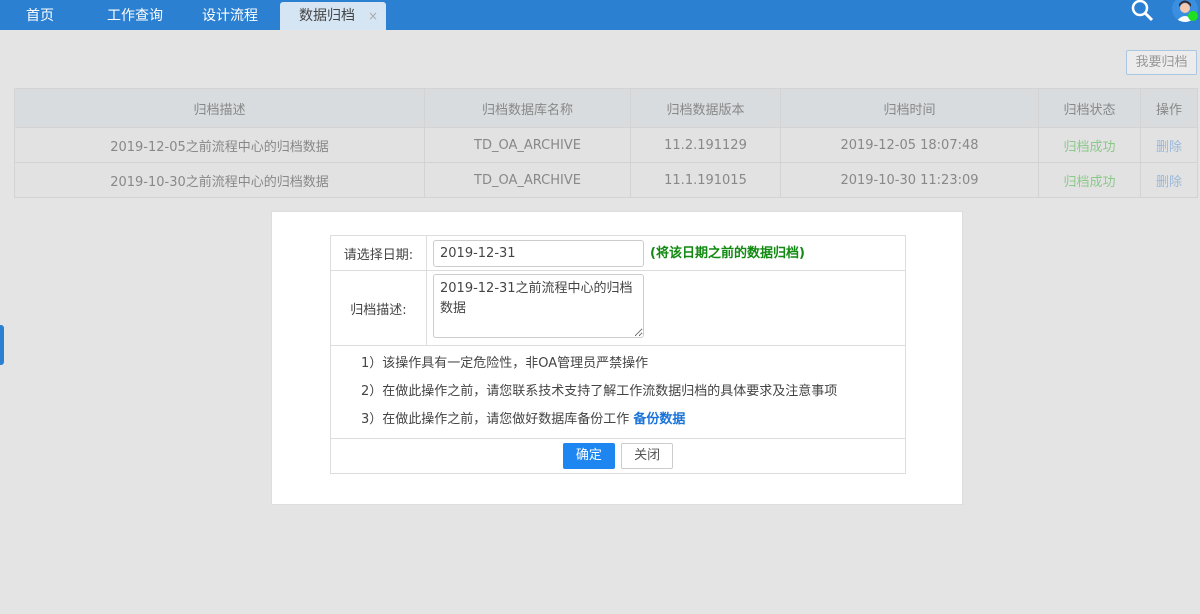 The width and height of the screenshot is (1200, 614). Describe the element at coordinates (599, 391) in the screenshot. I see `warning-2: 2）在做此操作之前，请您联系技术支持了解工作流数据归档的具体要求及注意事项` at that location.